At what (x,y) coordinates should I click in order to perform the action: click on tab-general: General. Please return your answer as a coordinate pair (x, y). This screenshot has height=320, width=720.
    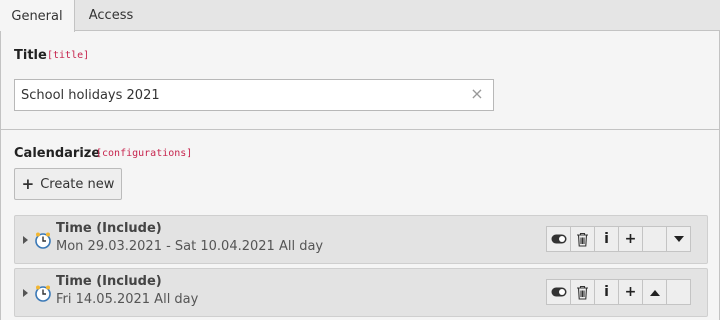
    Looking at the image, I should click on (37, 16).